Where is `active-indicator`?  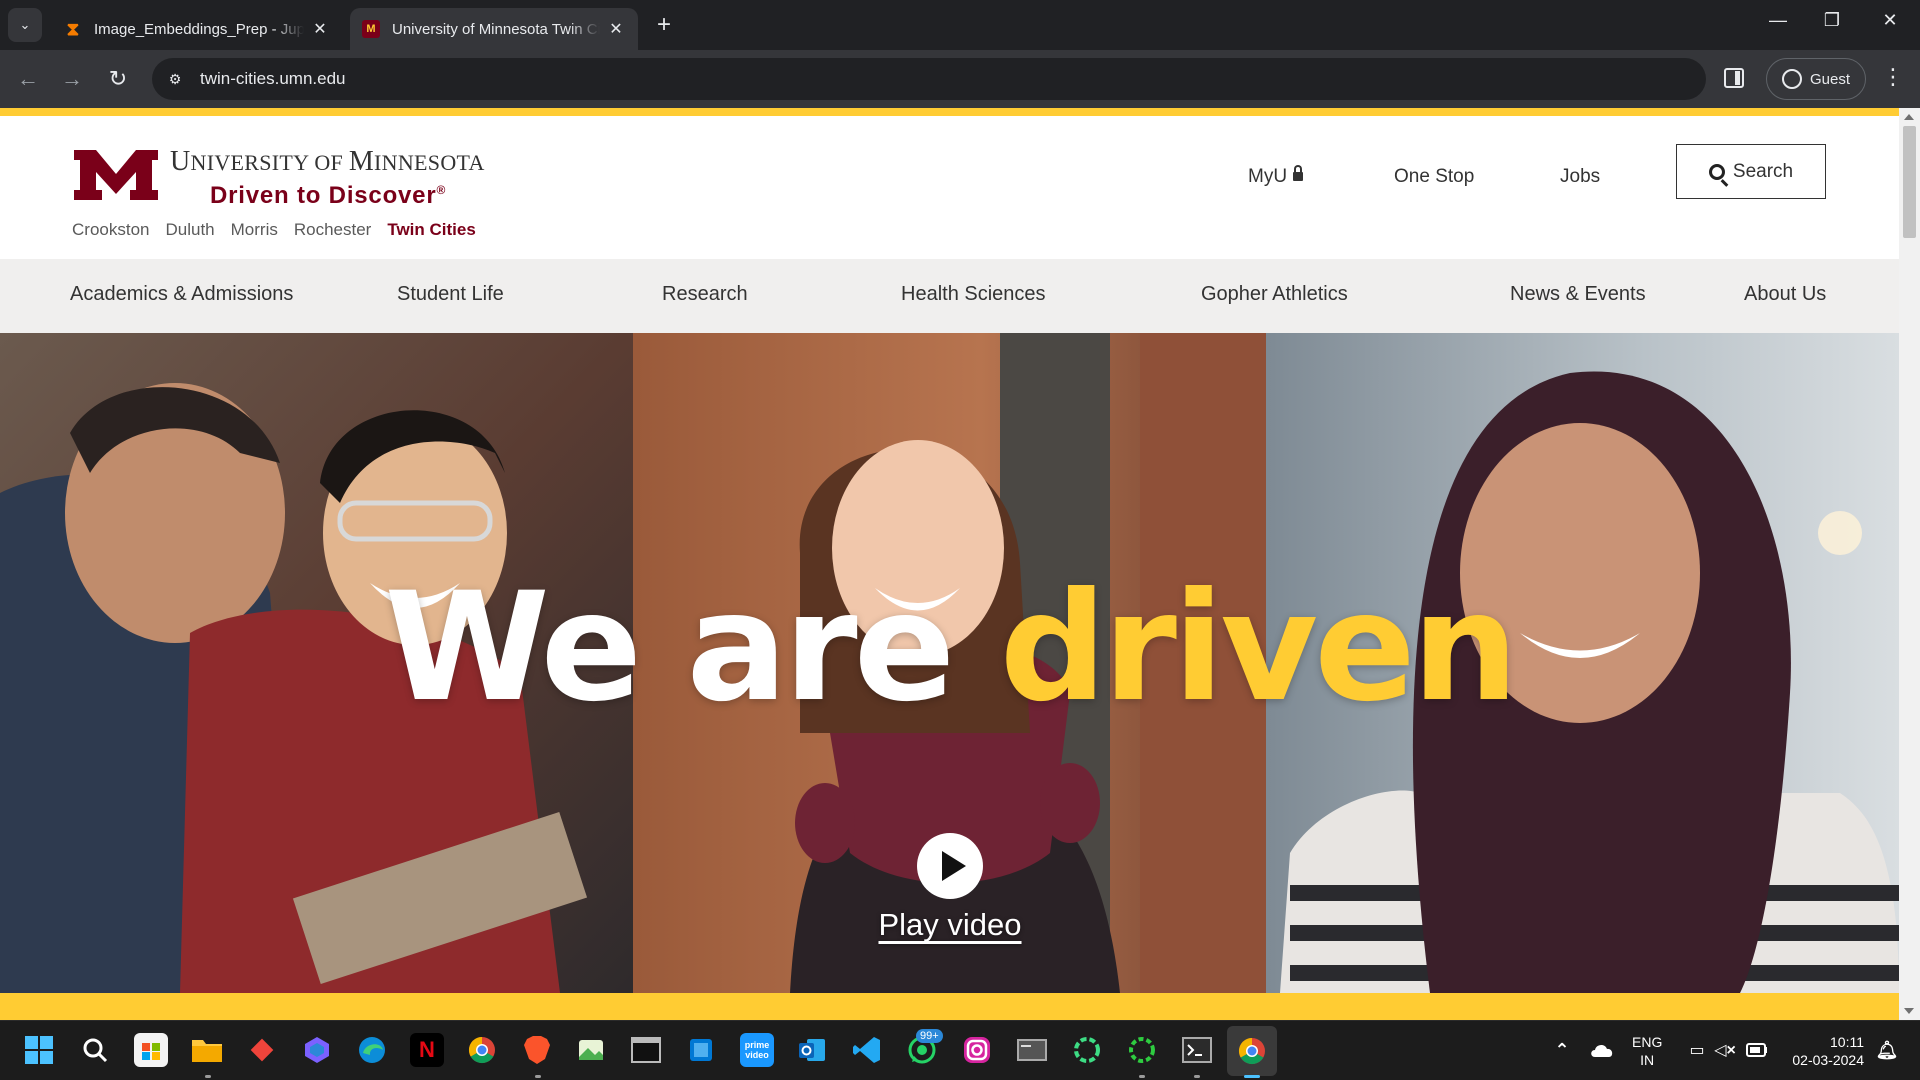 active-indicator is located at coordinates (1252, 1076).